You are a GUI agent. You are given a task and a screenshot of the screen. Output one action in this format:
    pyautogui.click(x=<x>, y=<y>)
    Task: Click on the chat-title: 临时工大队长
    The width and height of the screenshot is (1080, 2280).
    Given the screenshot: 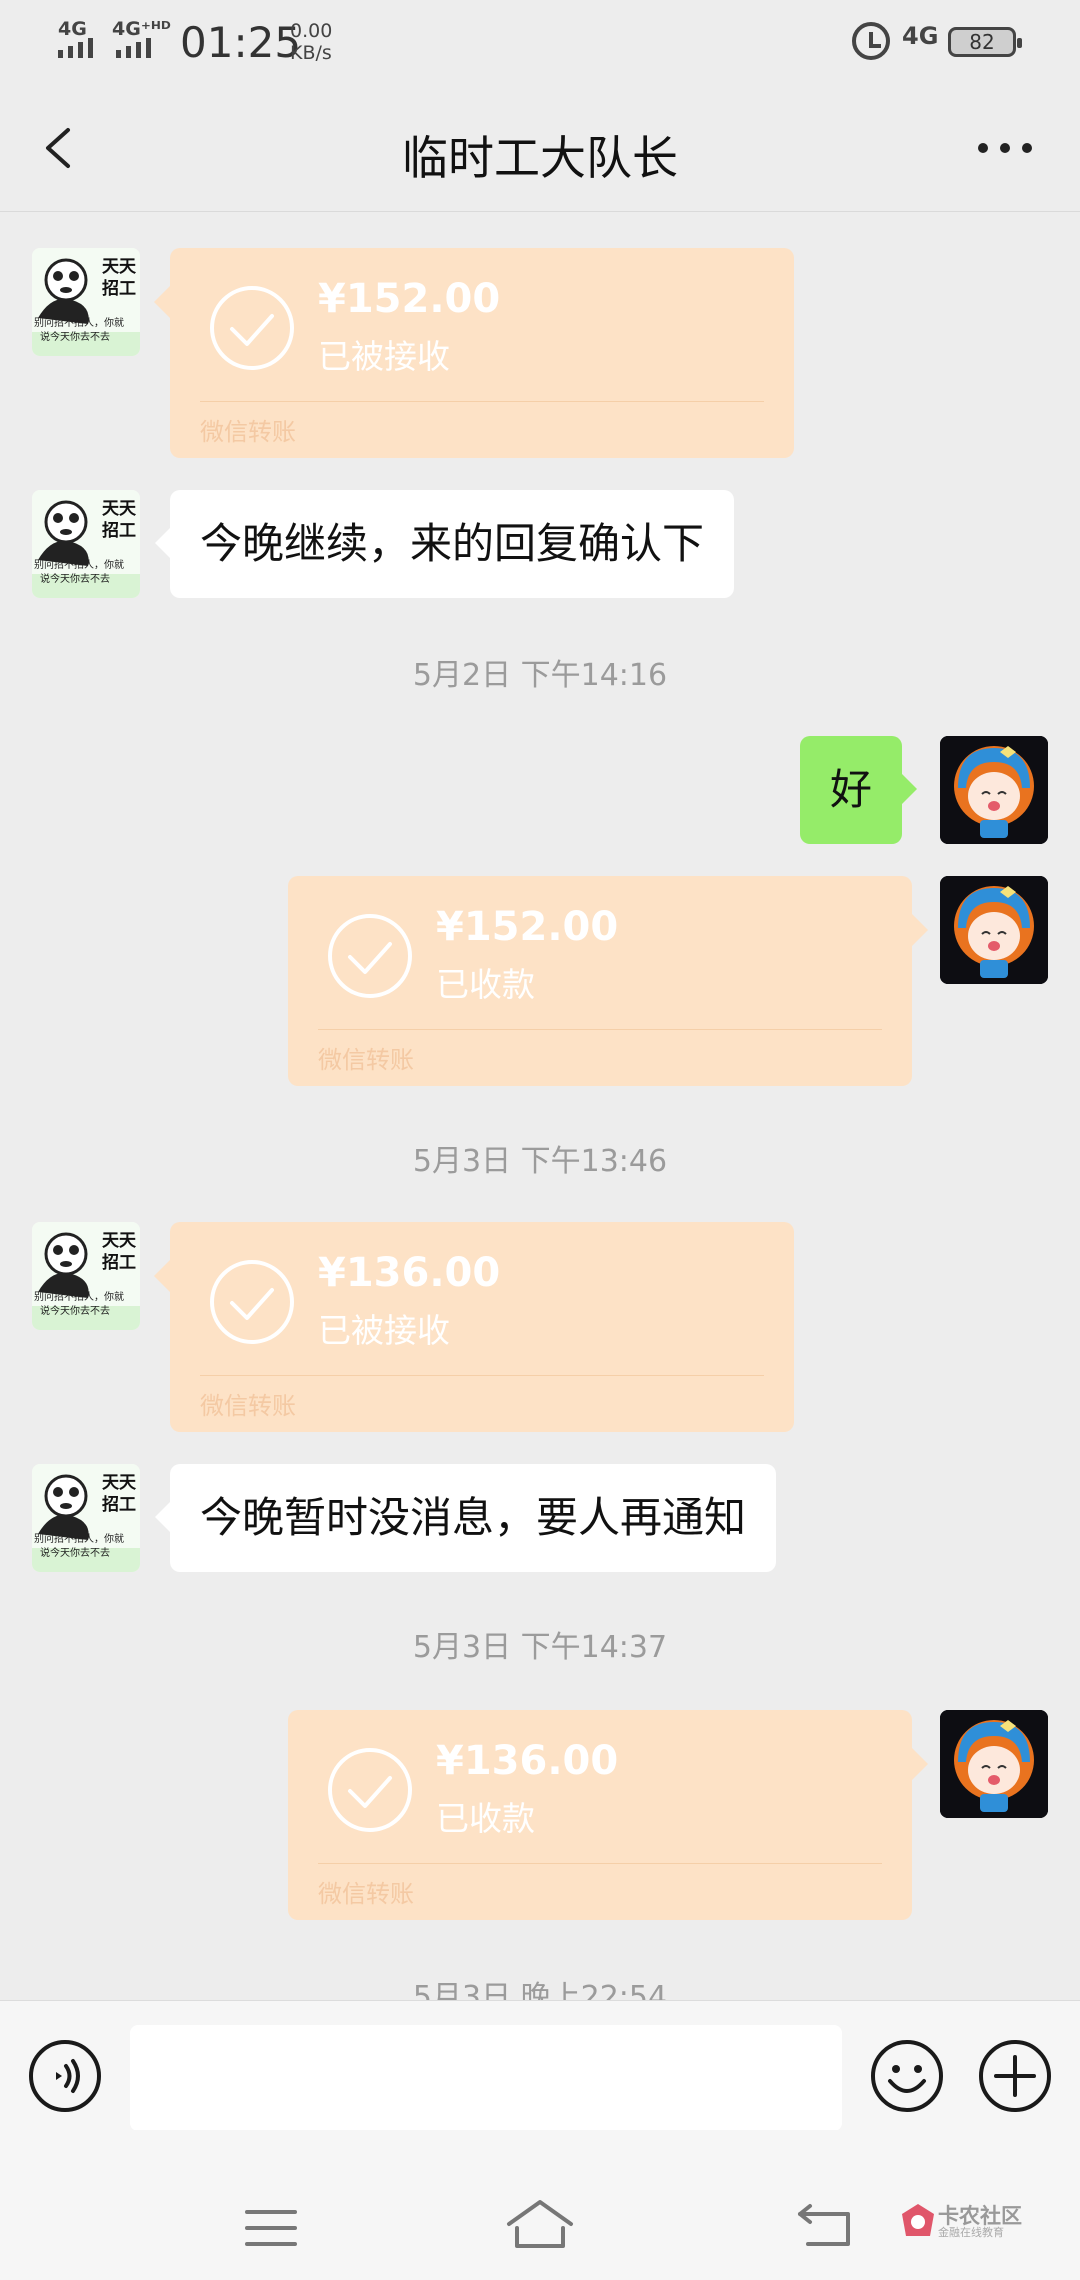 What is the action you would take?
    pyautogui.click(x=540, y=158)
    